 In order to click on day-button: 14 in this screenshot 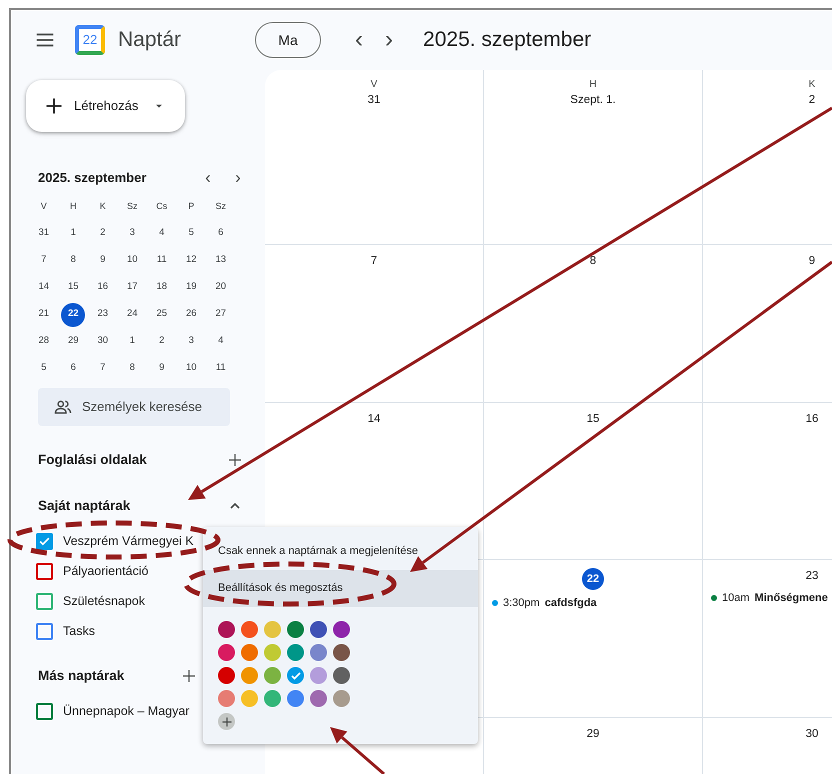, I will do `click(44, 288)`.